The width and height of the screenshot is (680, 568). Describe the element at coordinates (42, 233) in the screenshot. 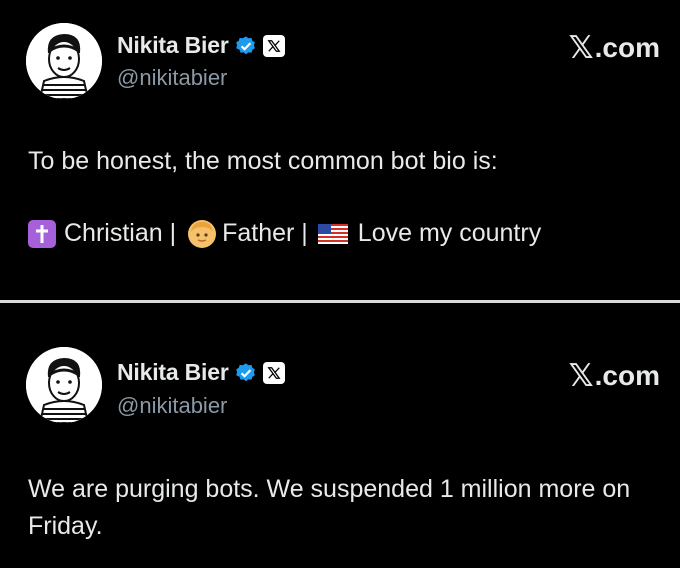

I see `cross-emoji-icon` at that location.